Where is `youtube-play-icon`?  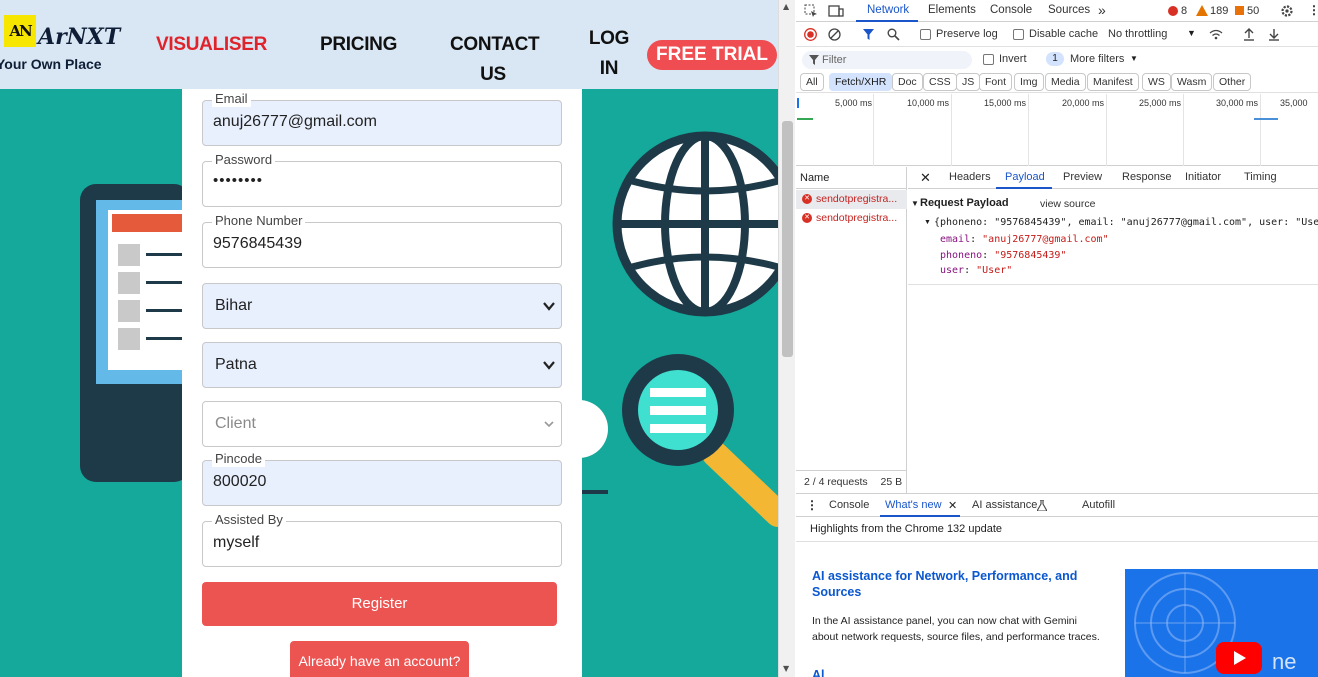
youtube-play-icon is located at coordinates (1239, 658).